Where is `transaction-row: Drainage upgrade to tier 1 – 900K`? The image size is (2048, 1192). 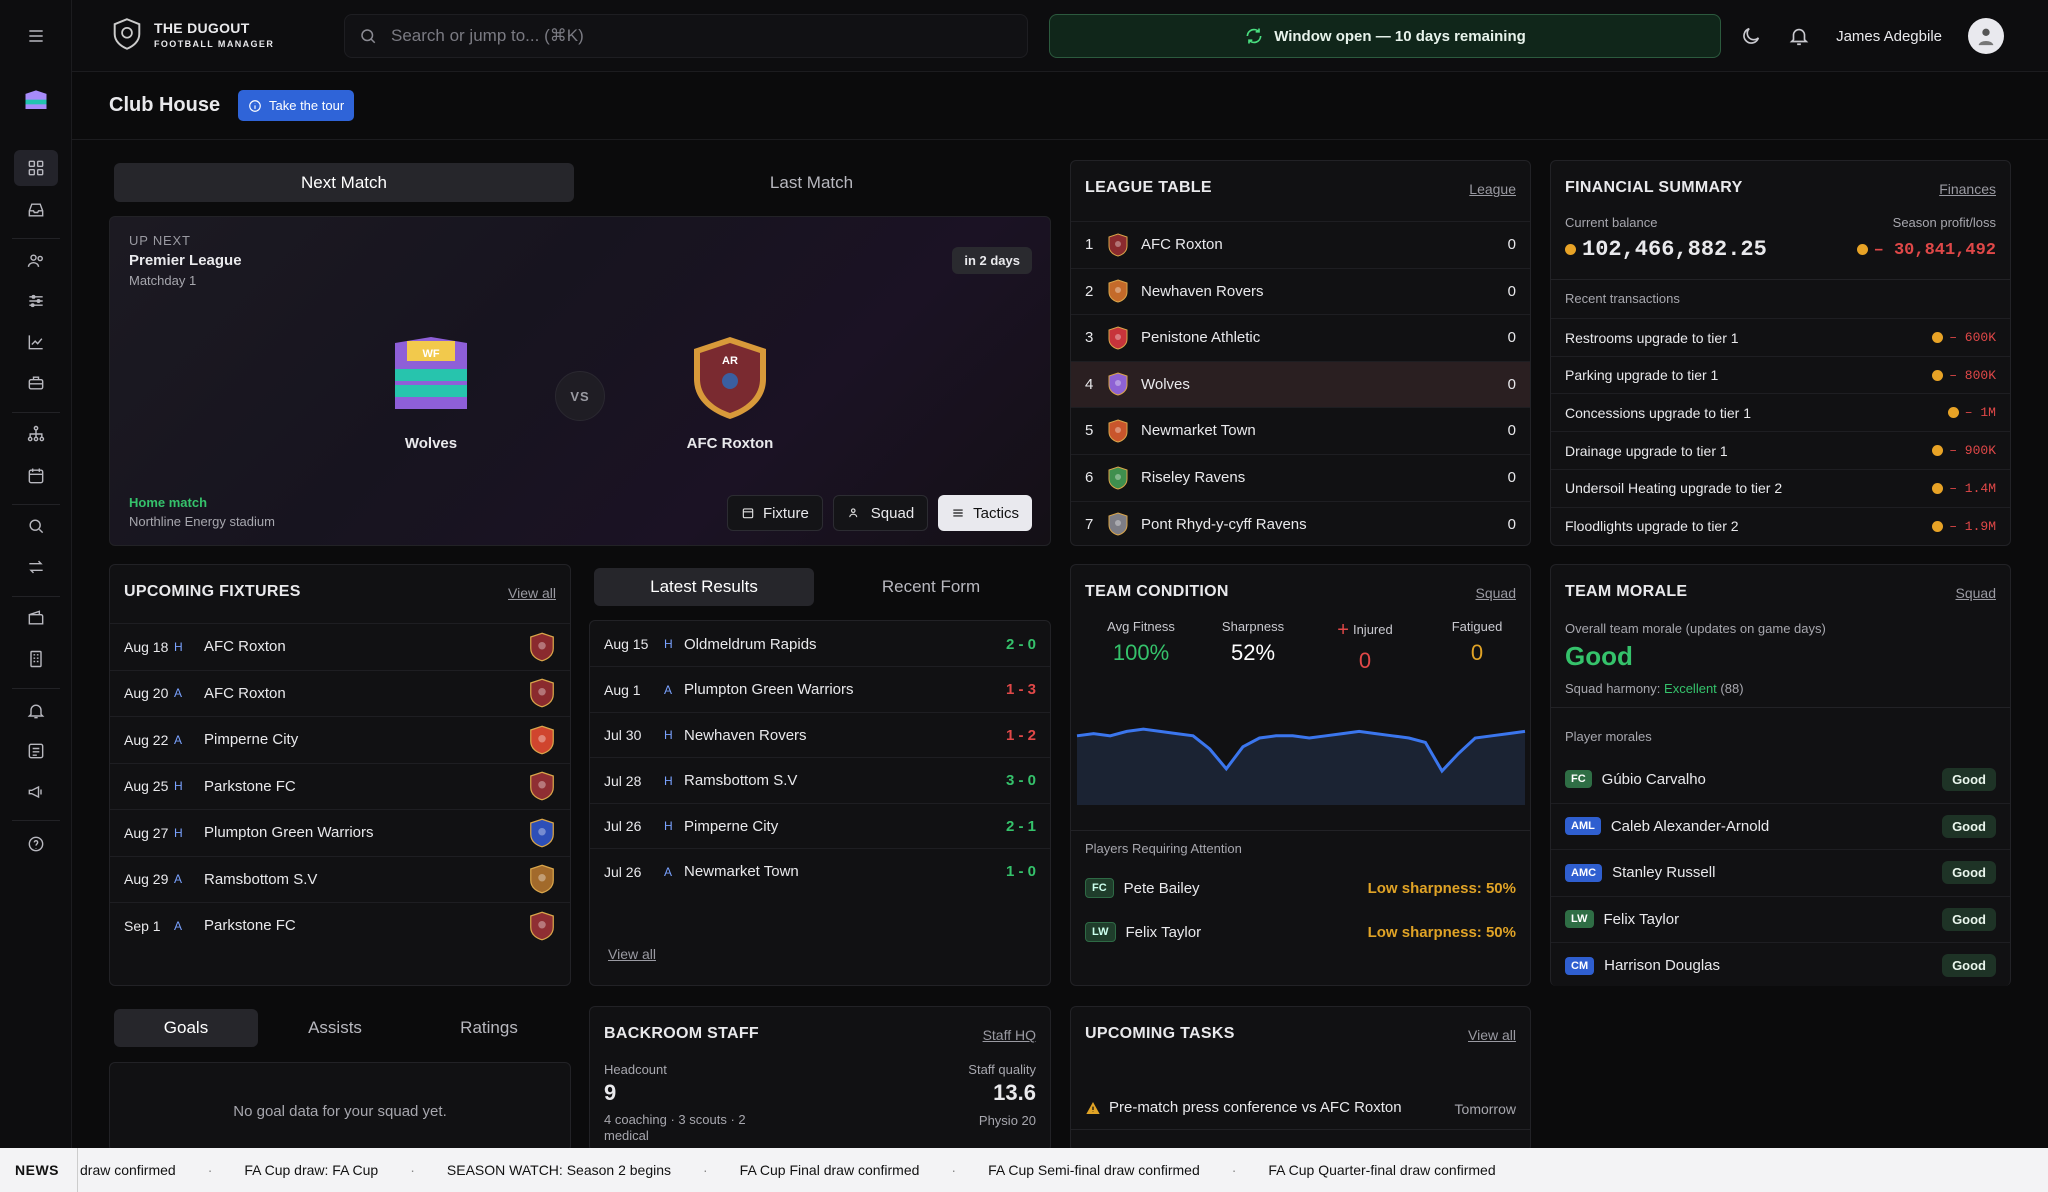 transaction-row: Drainage upgrade to tier 1 – 900K is located at coordinates (1780, 450).